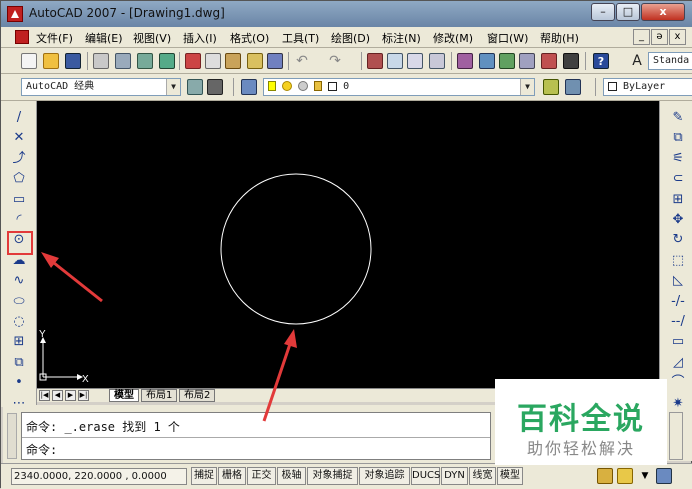 This screenshot has height=489, width=692. What do you see at coordinates (99, 476) in the screenshot?
I see `coordinate-readout: 2340.0000, 220.0000 , 0.0000` at bounding box center [99, 476].